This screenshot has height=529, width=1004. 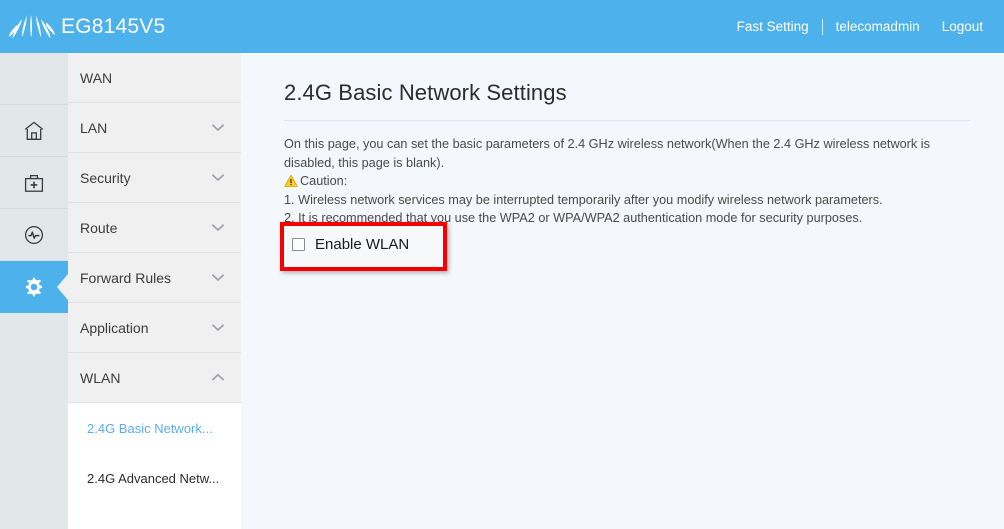 I want to click on rail-item-advanced, so click(x=34, y=287).